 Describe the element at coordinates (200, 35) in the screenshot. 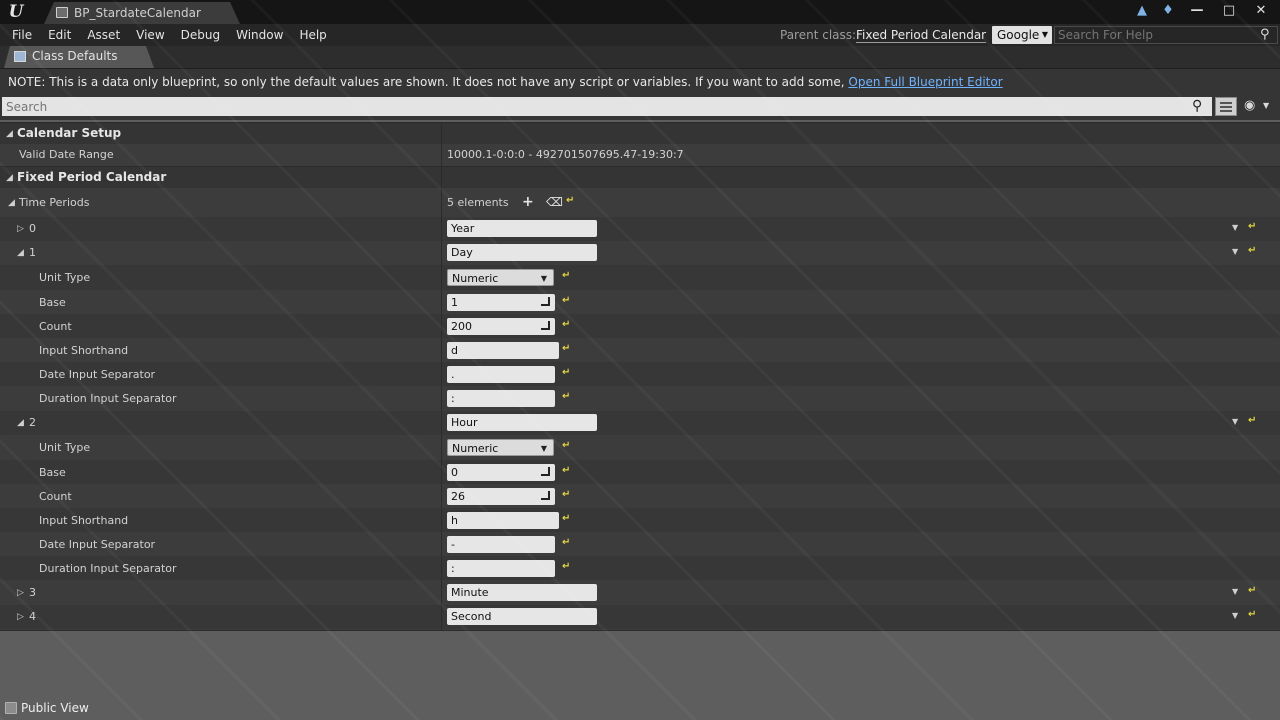

I see `menu-debug: Debug` at that location.